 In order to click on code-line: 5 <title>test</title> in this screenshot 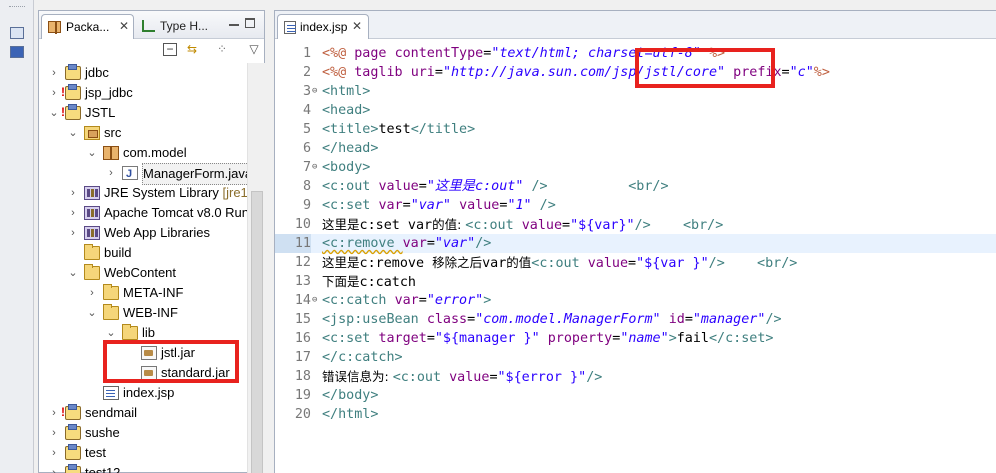, I will do `click(635, 129)`.